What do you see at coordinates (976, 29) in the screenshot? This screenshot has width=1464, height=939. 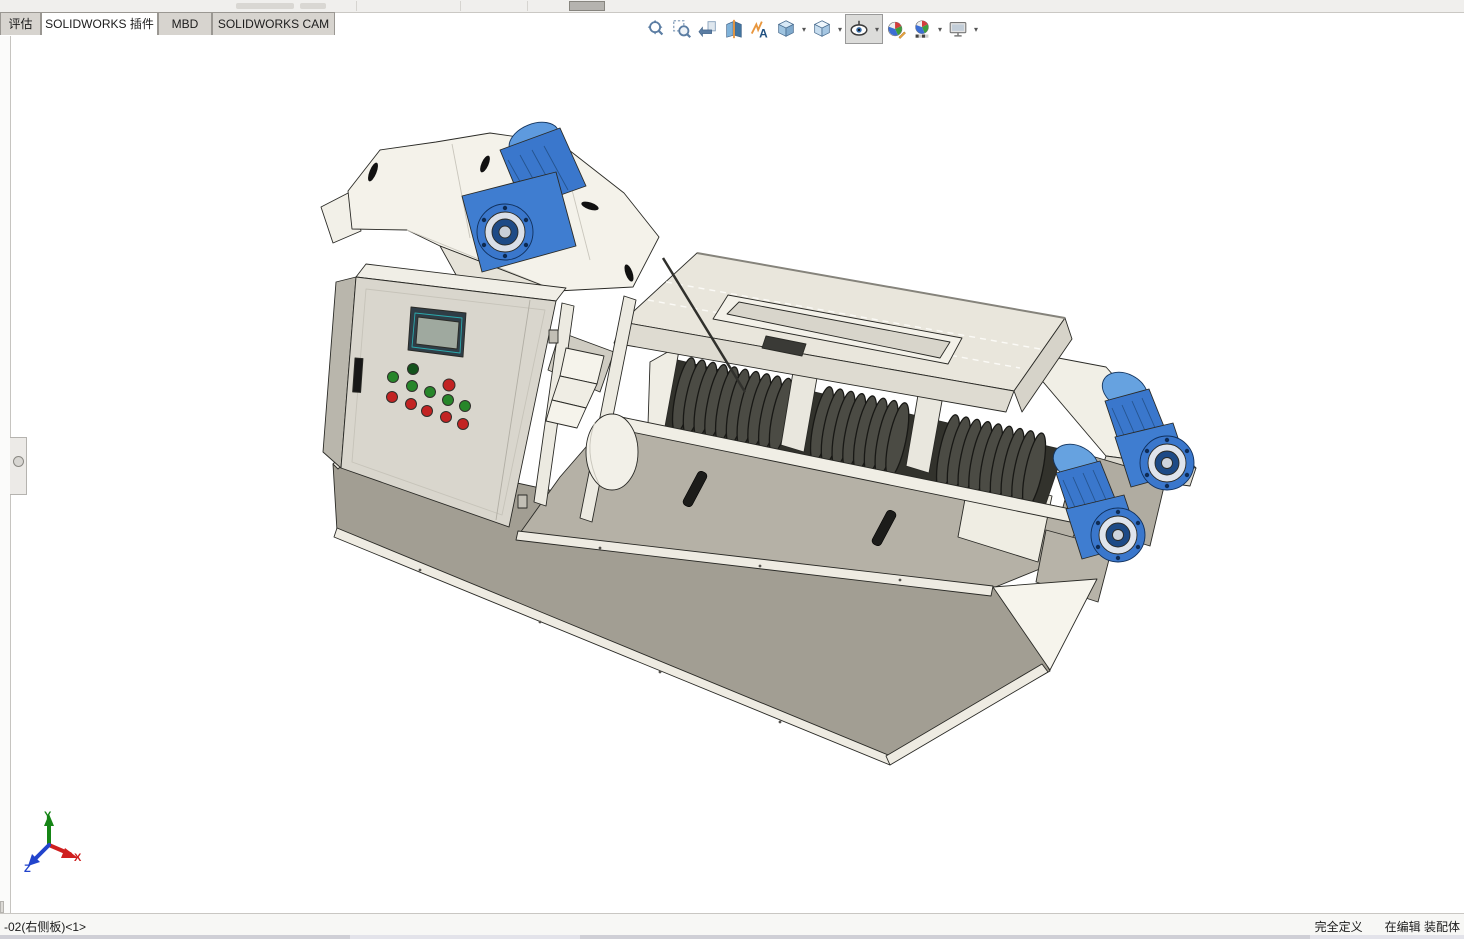 I see `view-settings-dropdown: ▾` at bounding box center [976, 29].